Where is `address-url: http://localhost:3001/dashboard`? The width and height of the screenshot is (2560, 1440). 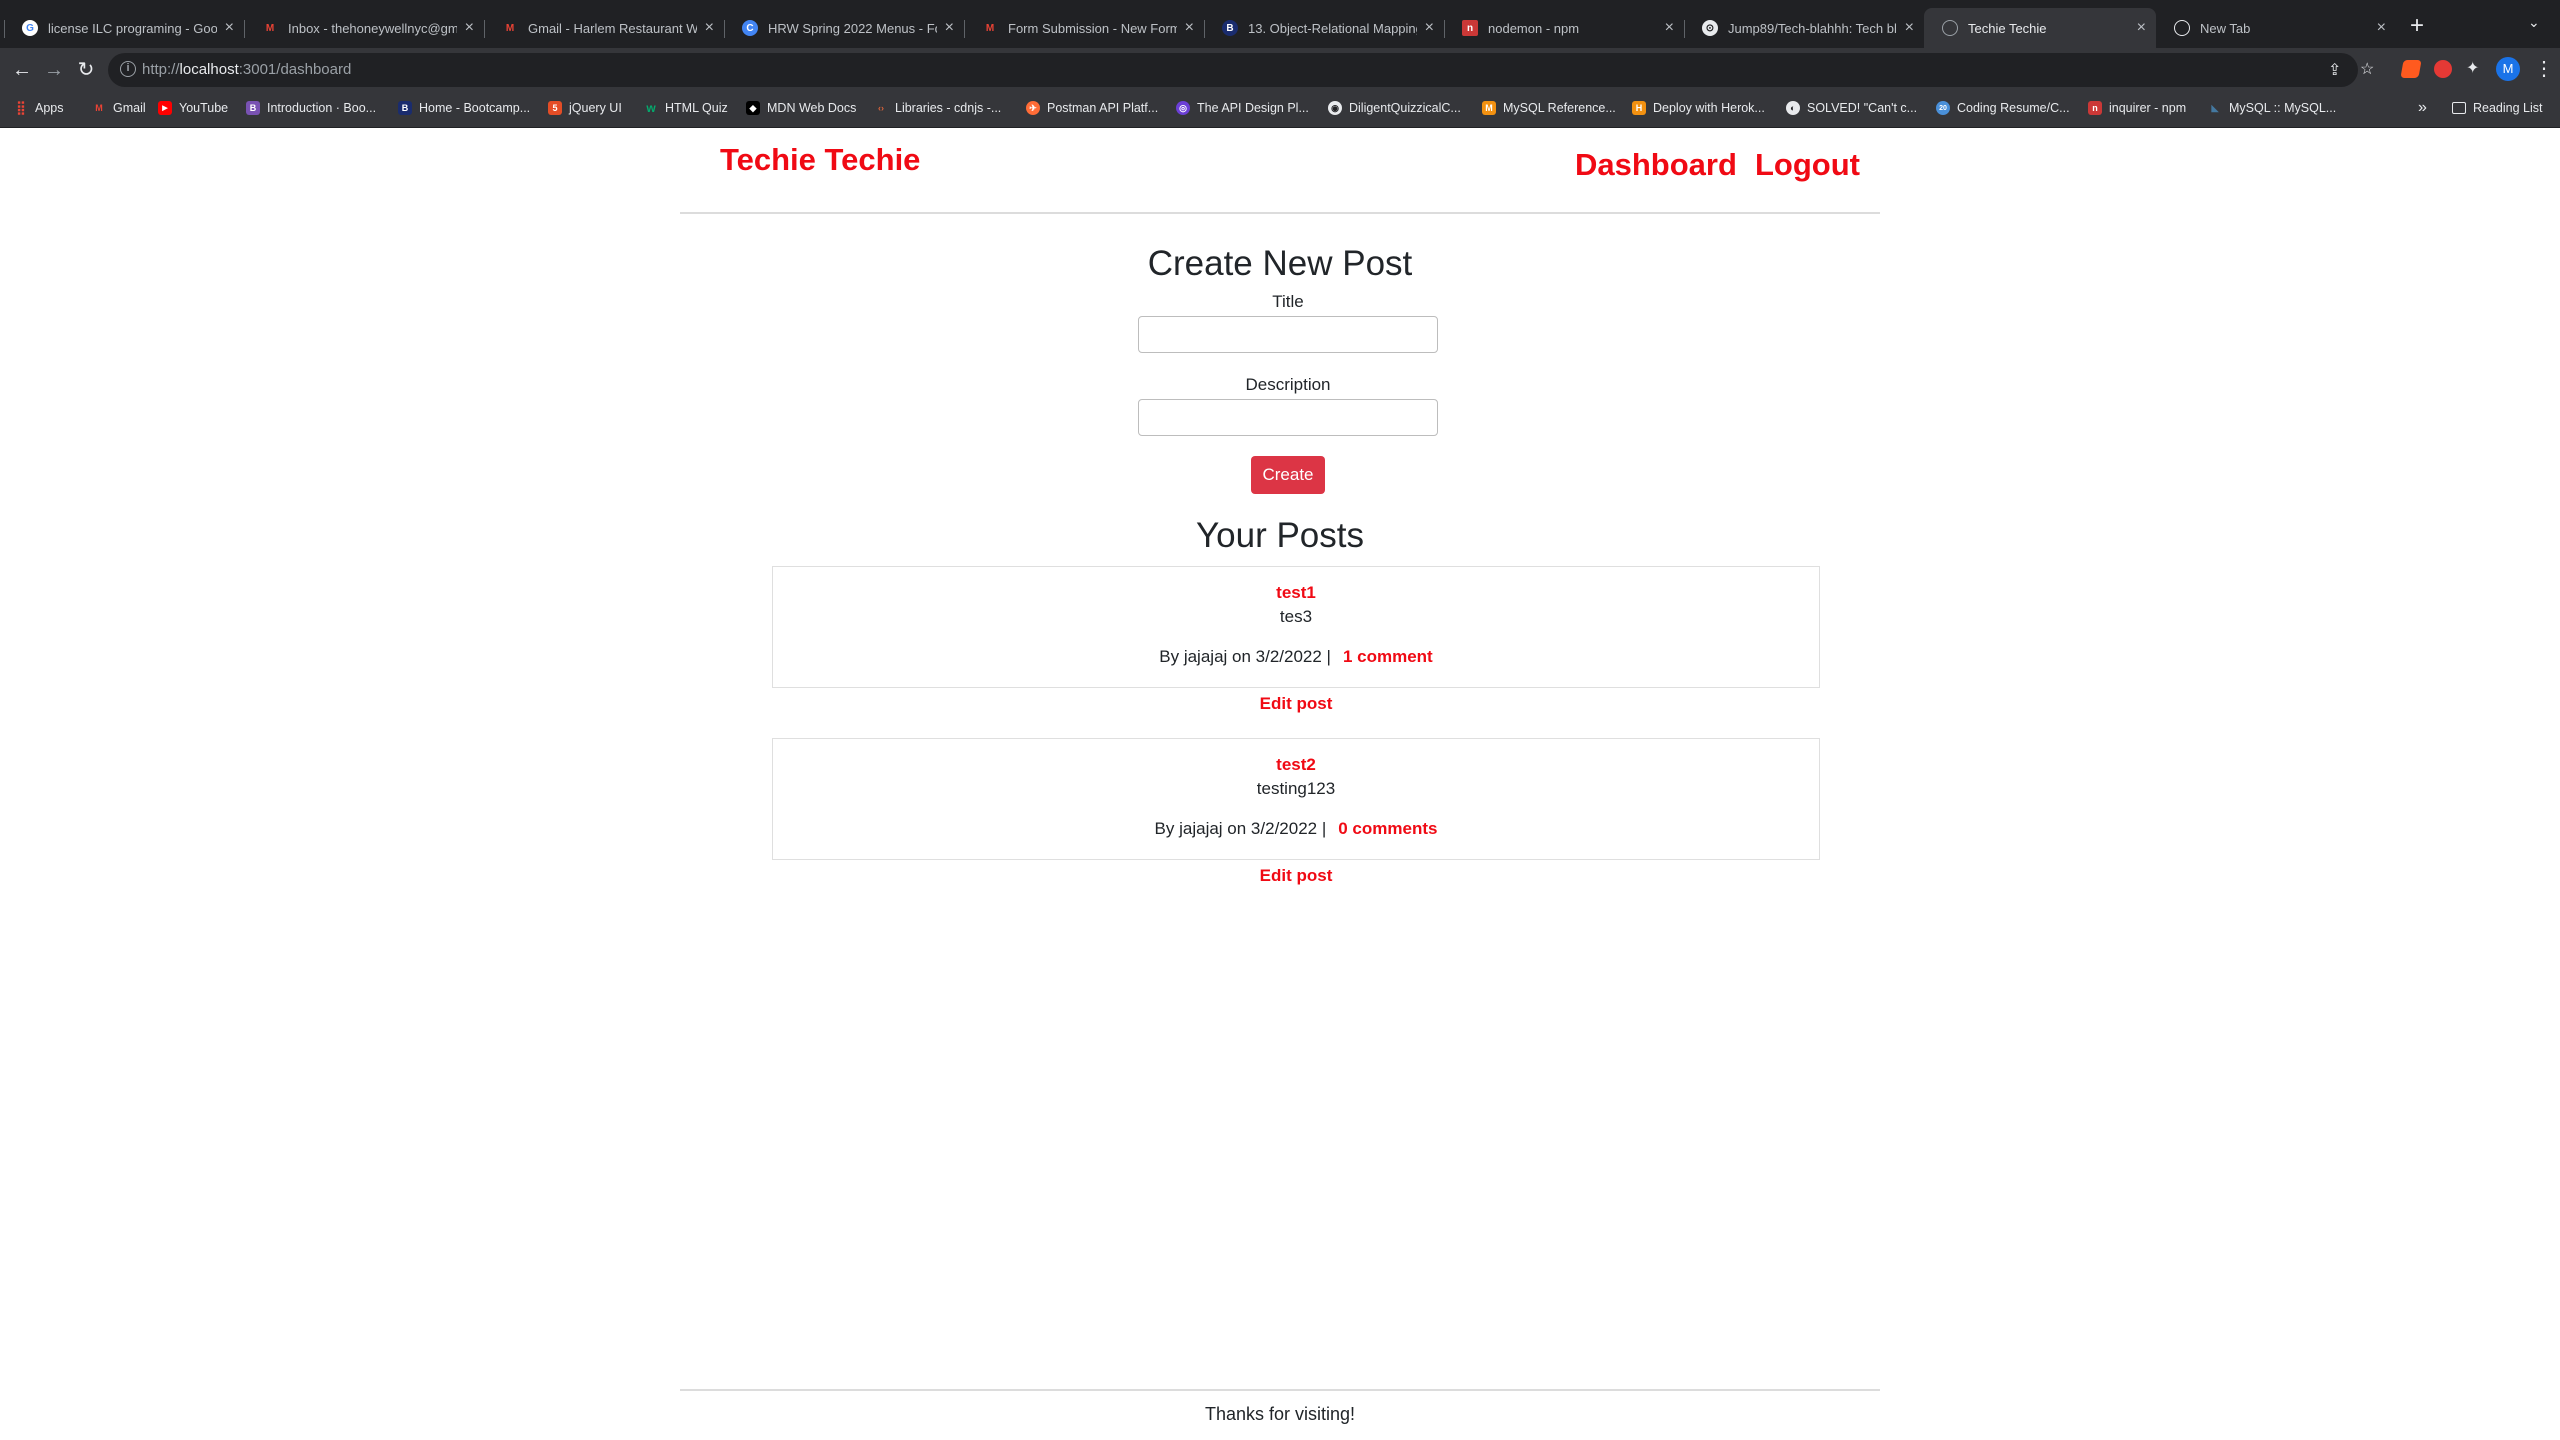
address-url: http://localhost:3001/dashboard is located at coordinates (247, 69).